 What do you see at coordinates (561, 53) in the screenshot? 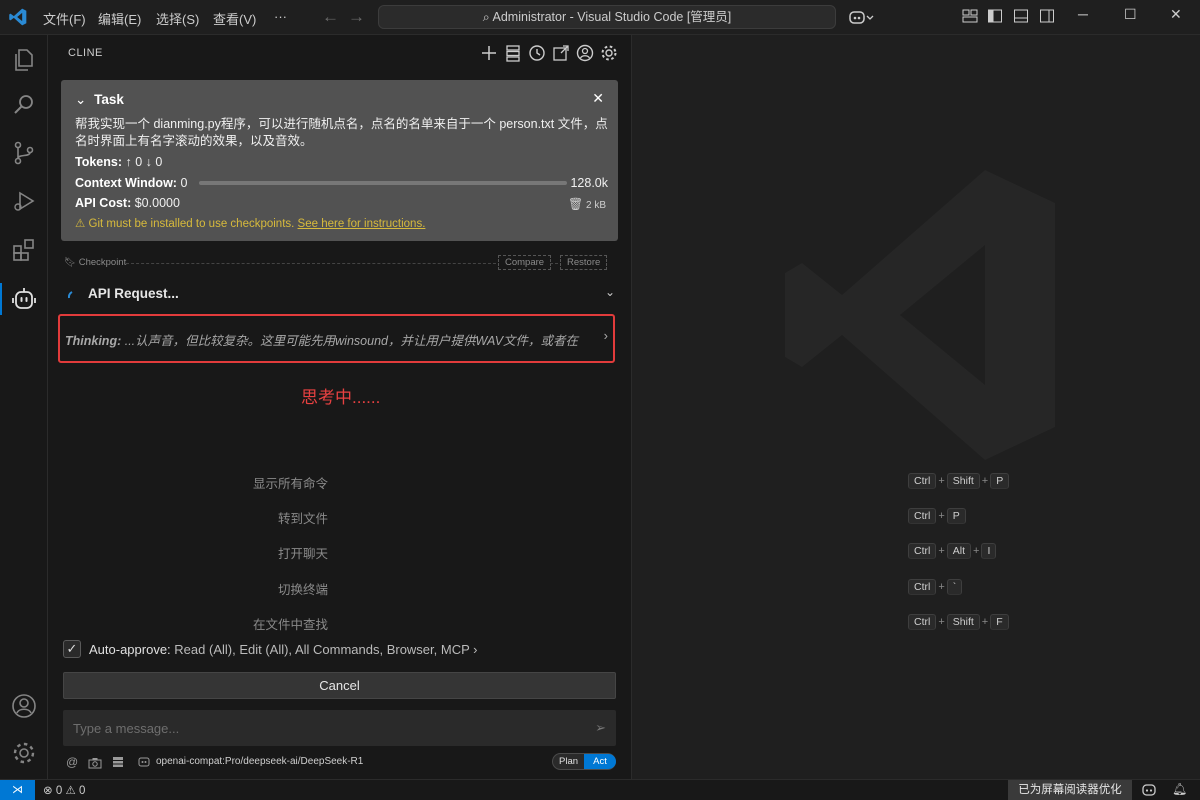
I see `open-in-editor-icon` at bounding box center [561, 53].